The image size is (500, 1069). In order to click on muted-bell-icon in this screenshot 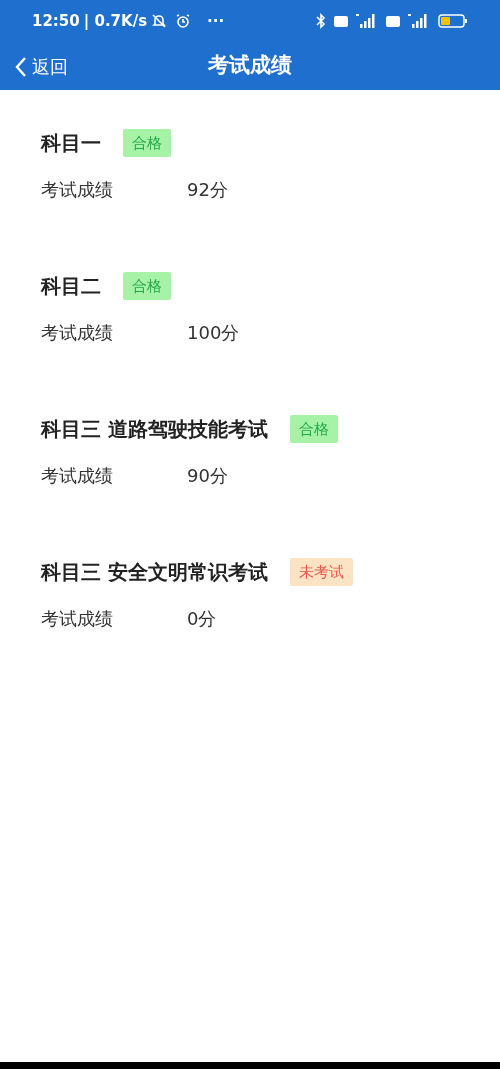, I will do `click(159, 21)`.